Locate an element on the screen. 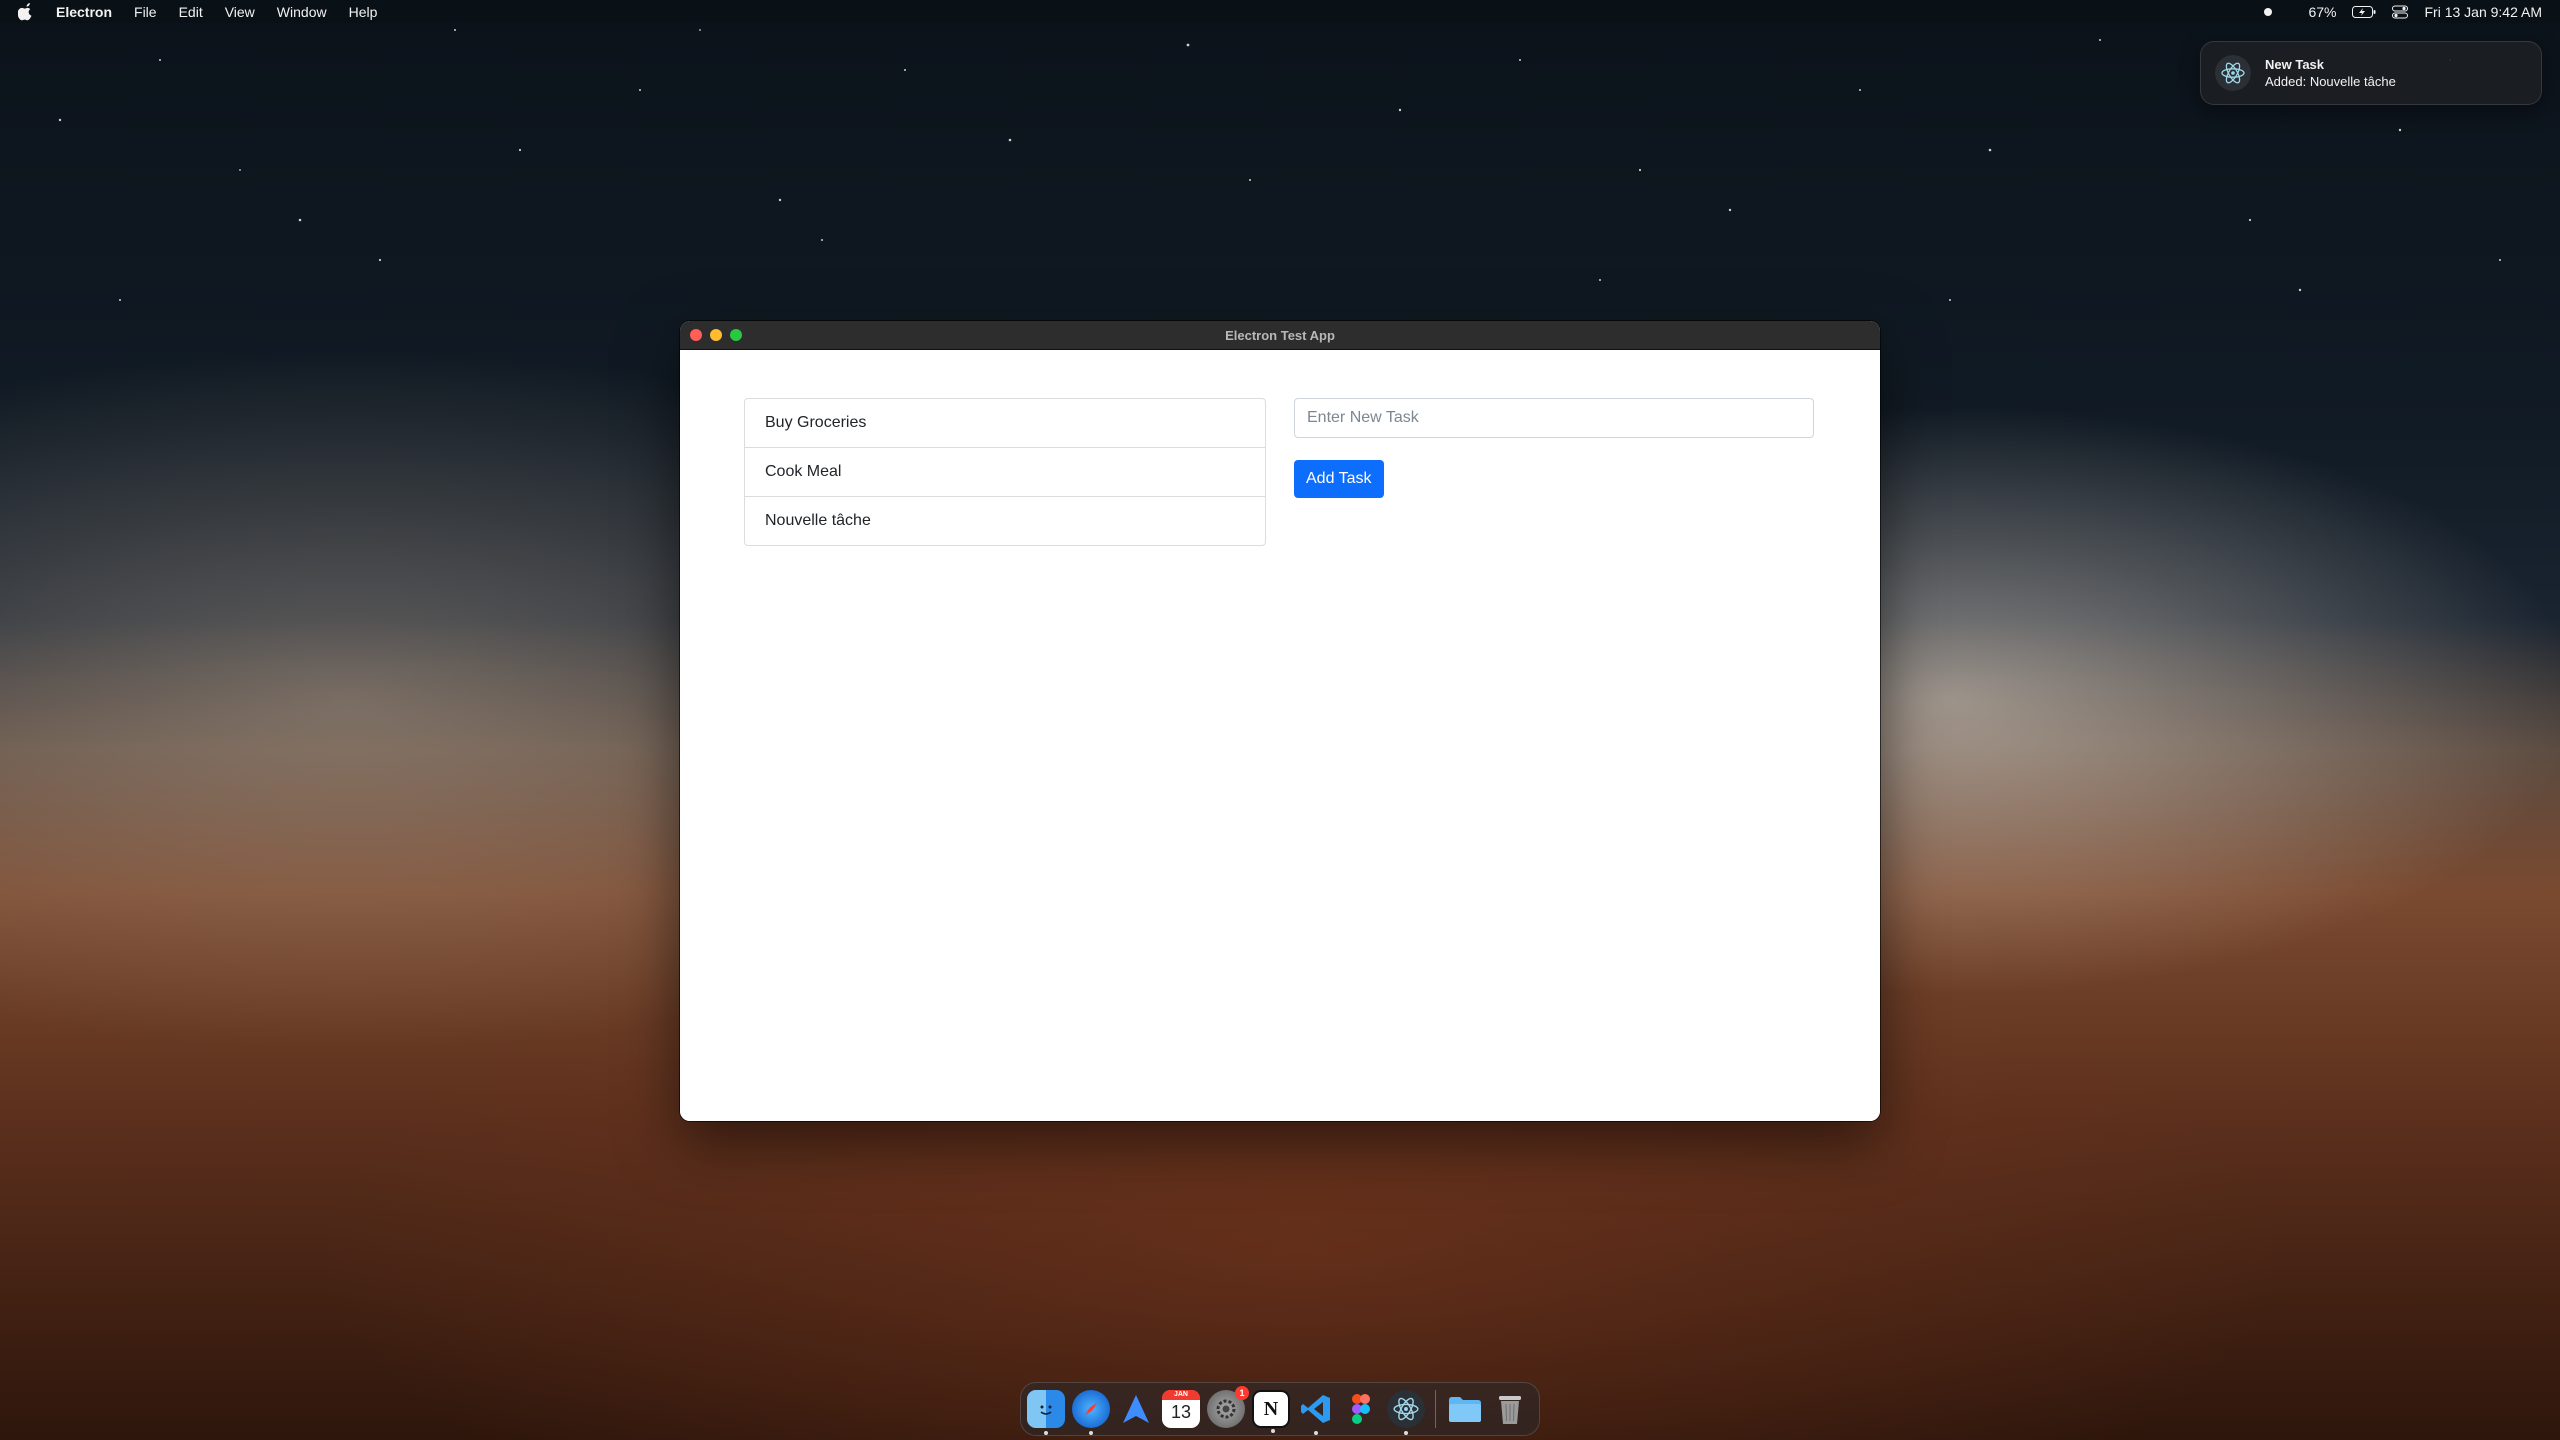 The width and height of the screenshot is (2560, 1440). minimize-button is located at coordinates (716, 335).